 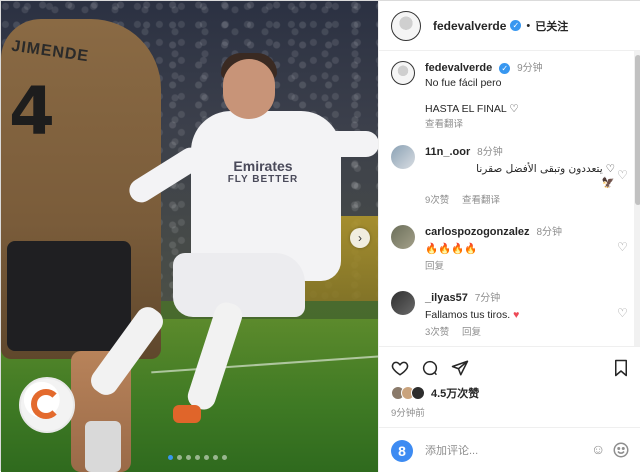 I want to click on caption-text: No fue fácil pero, so click(x=463, y=83).